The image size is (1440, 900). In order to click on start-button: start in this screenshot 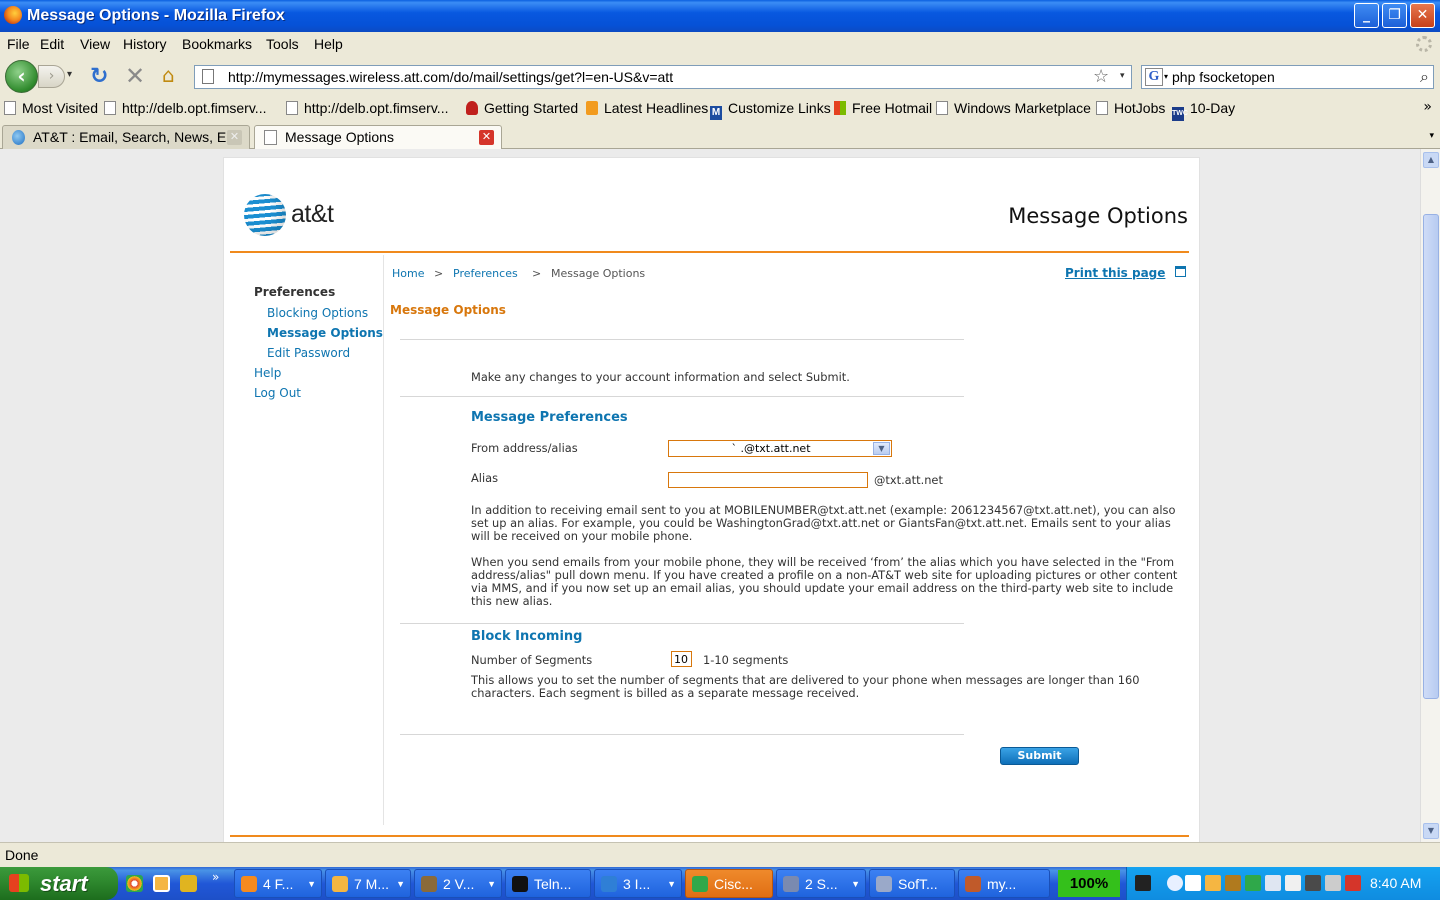, I will do `click(59, 883)`.